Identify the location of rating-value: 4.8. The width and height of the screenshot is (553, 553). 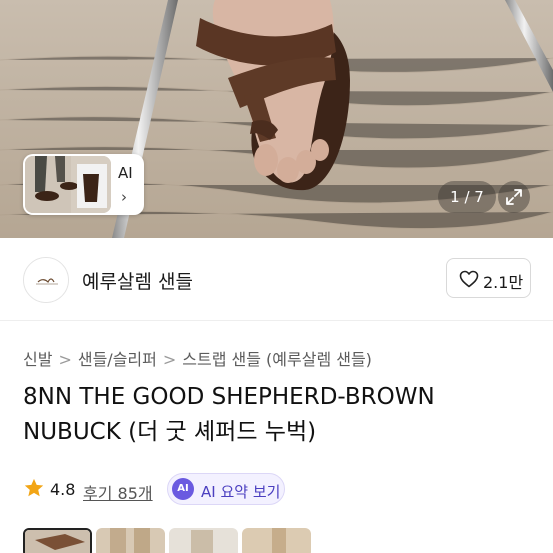
(63, 489).